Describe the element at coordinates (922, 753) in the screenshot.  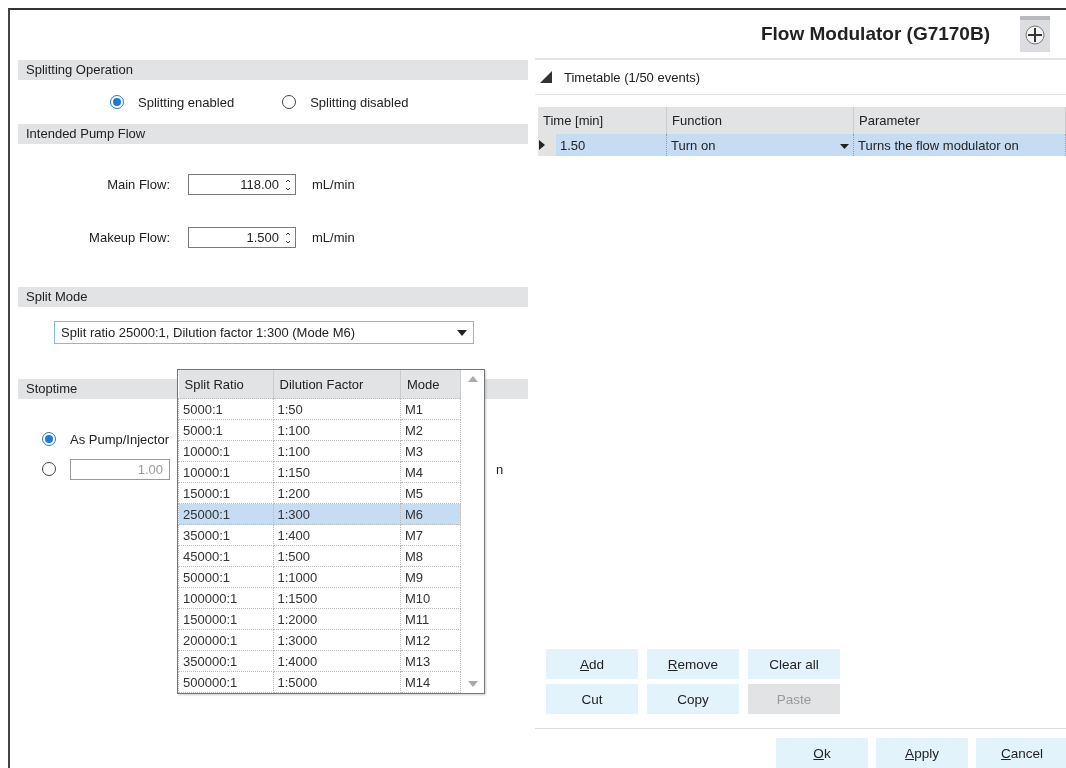
I see `dialog-button: Apply` at that location.